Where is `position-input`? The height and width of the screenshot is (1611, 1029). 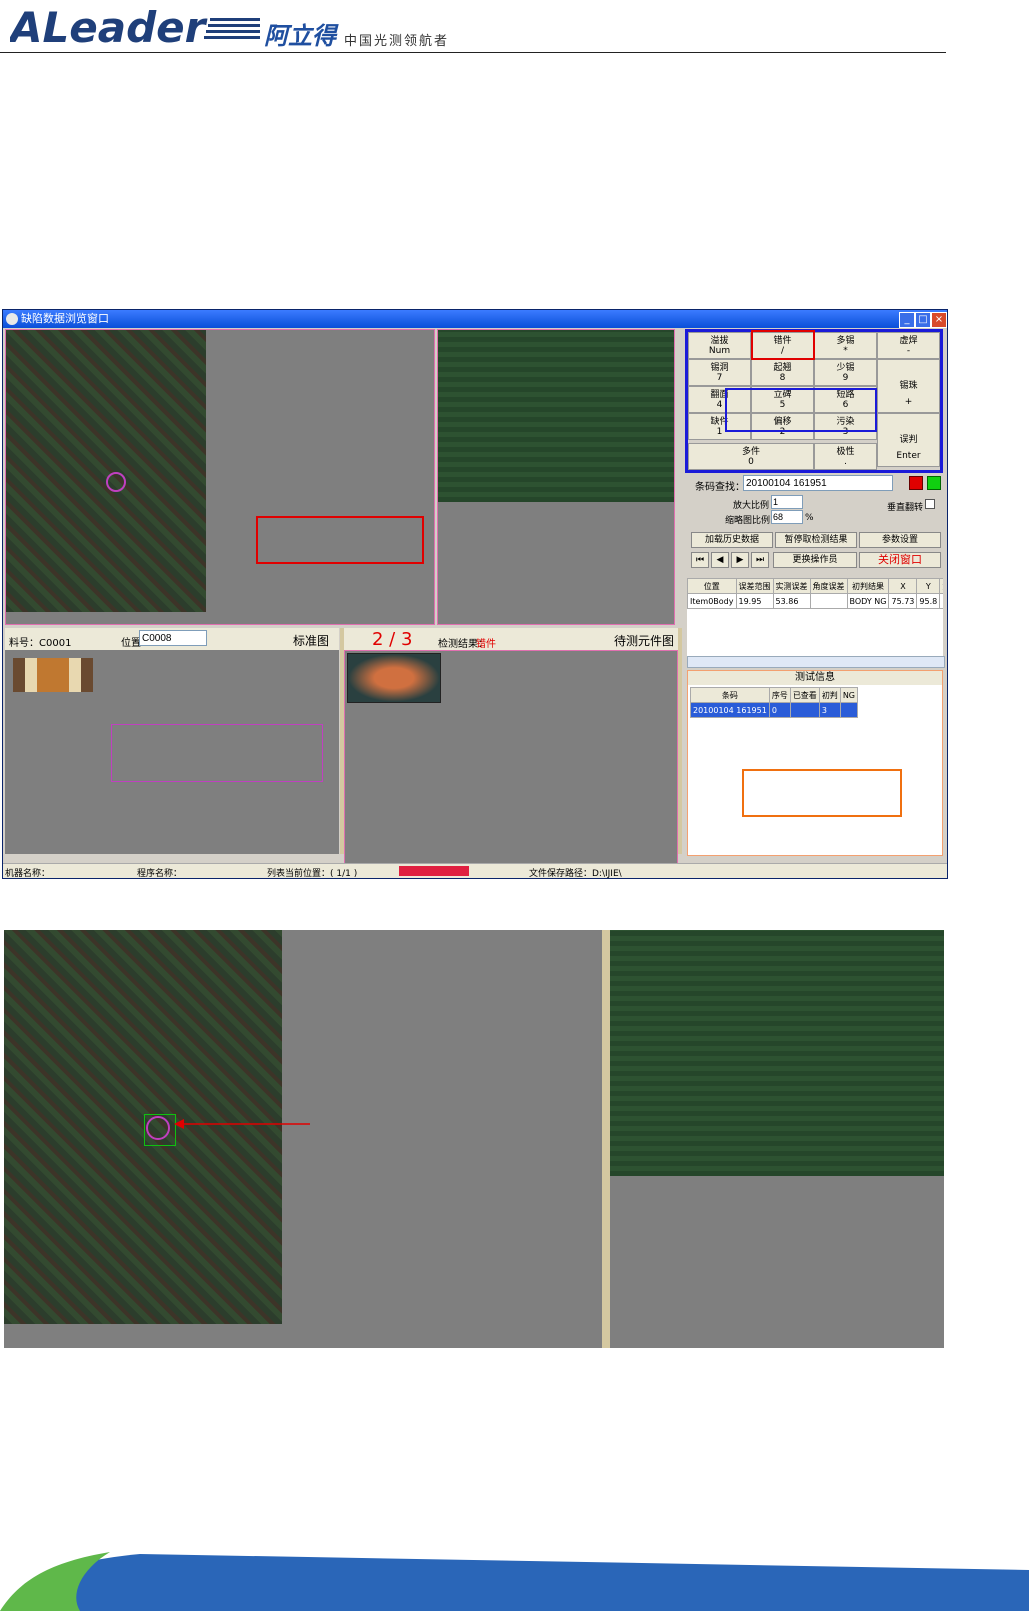 position-input is located at coordinates (173, 638).